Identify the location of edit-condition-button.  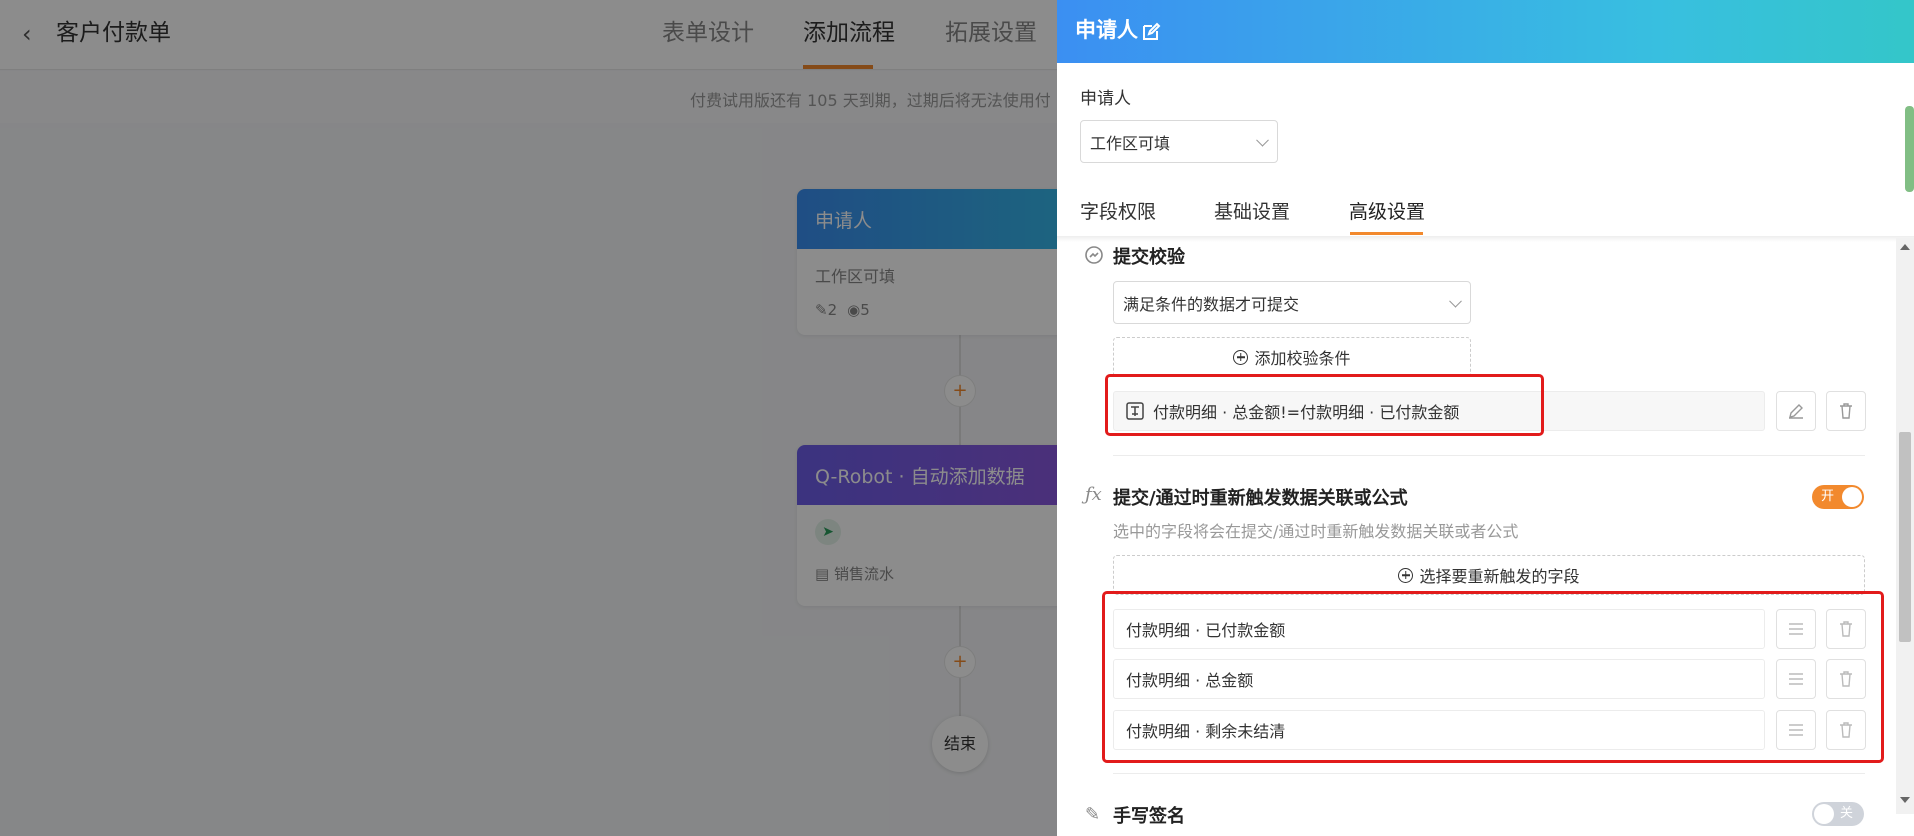
(1796, 411).